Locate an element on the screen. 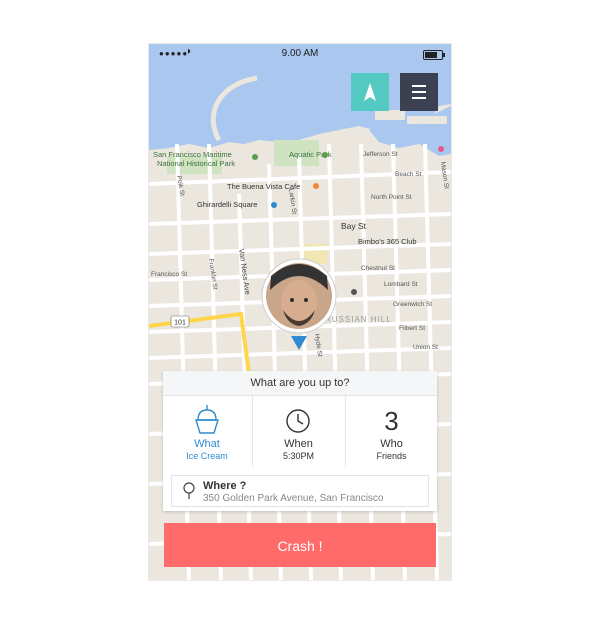 Image resolution: width=600 pixels, height=628 pixels. location-pin-icon is located at coordinates (189, 490).